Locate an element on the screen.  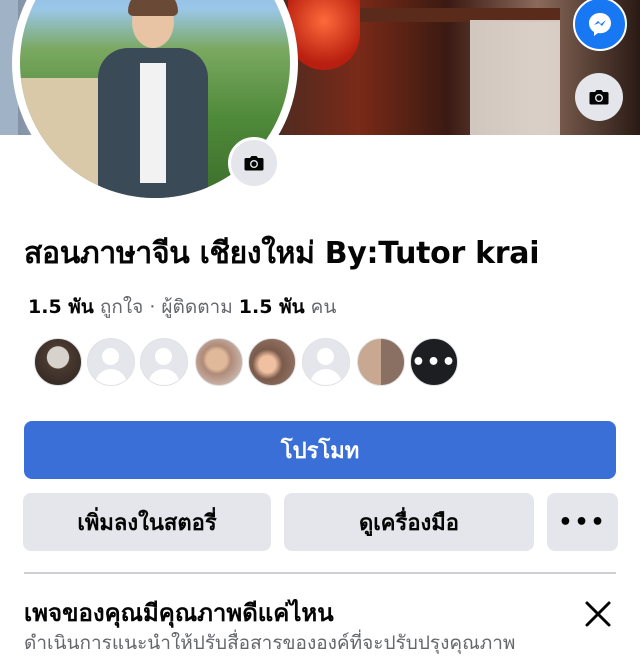
more-friends-label: ••• is located at coordinates (434, 362).